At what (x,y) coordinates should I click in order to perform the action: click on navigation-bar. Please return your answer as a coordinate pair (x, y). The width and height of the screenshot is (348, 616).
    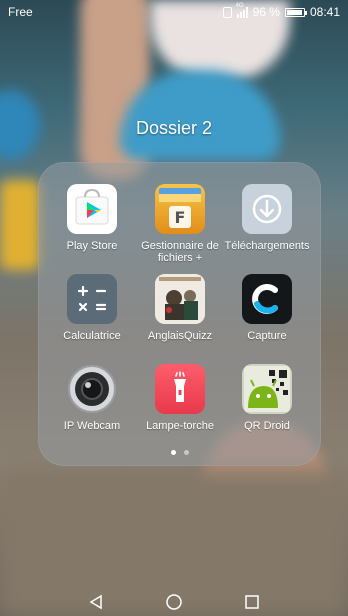
    Looking at the image, I should click on (174, 602).